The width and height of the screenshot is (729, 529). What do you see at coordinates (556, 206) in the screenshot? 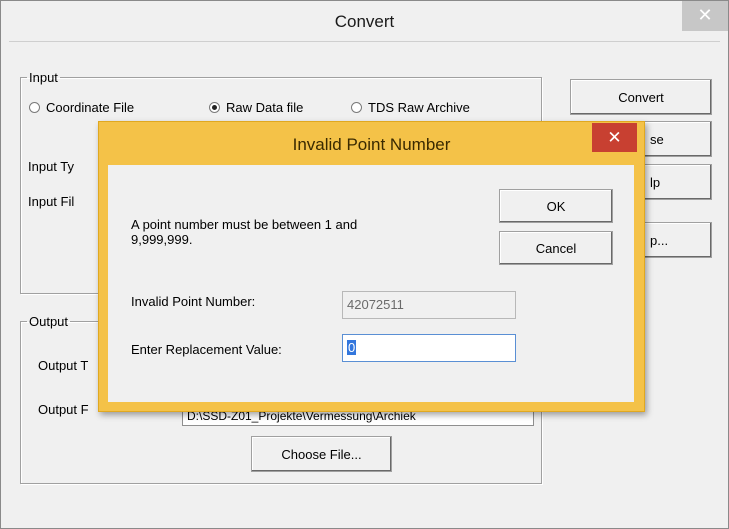
I see `ok-button: OK` at bounding box center [556, 206].